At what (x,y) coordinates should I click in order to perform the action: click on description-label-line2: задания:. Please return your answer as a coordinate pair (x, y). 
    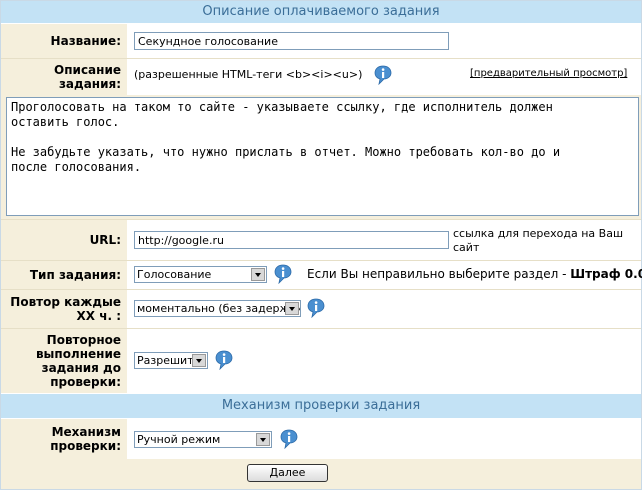
    Looking at the image, I should click on (89, 84).